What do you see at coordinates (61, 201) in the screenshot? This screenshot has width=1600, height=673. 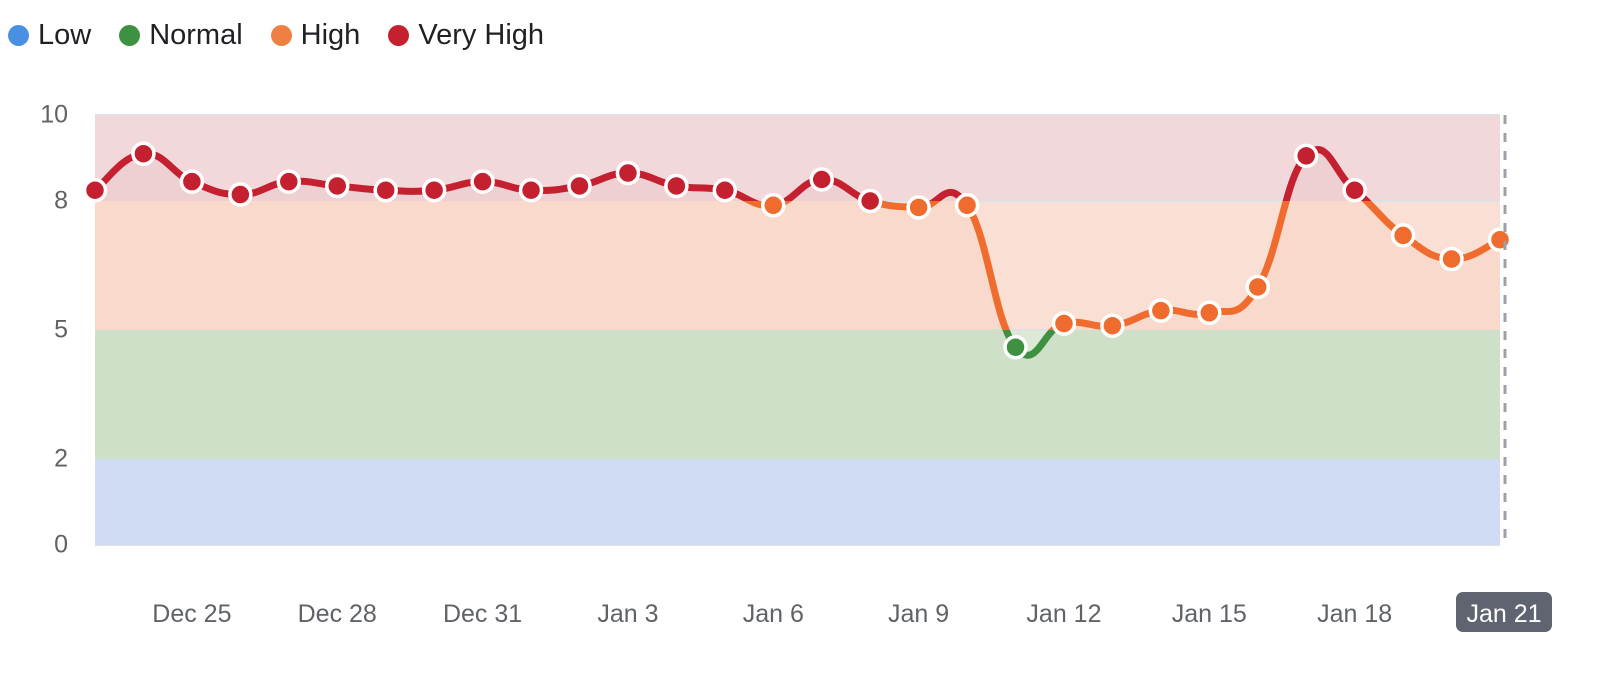 I see `y-axis-tick-label: 8` at bounding box center [61, 201].